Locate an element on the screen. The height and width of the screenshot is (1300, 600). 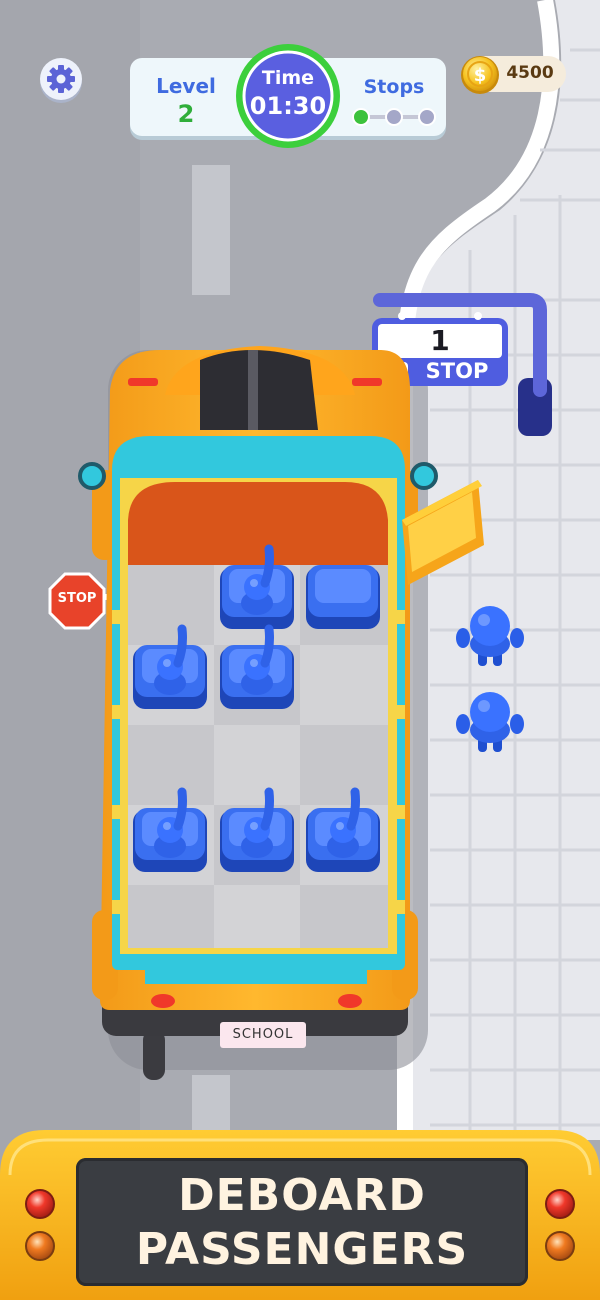
deboard-passengers-button: DEBOARD PASSENGERS is located at coordinates (302, 1222).